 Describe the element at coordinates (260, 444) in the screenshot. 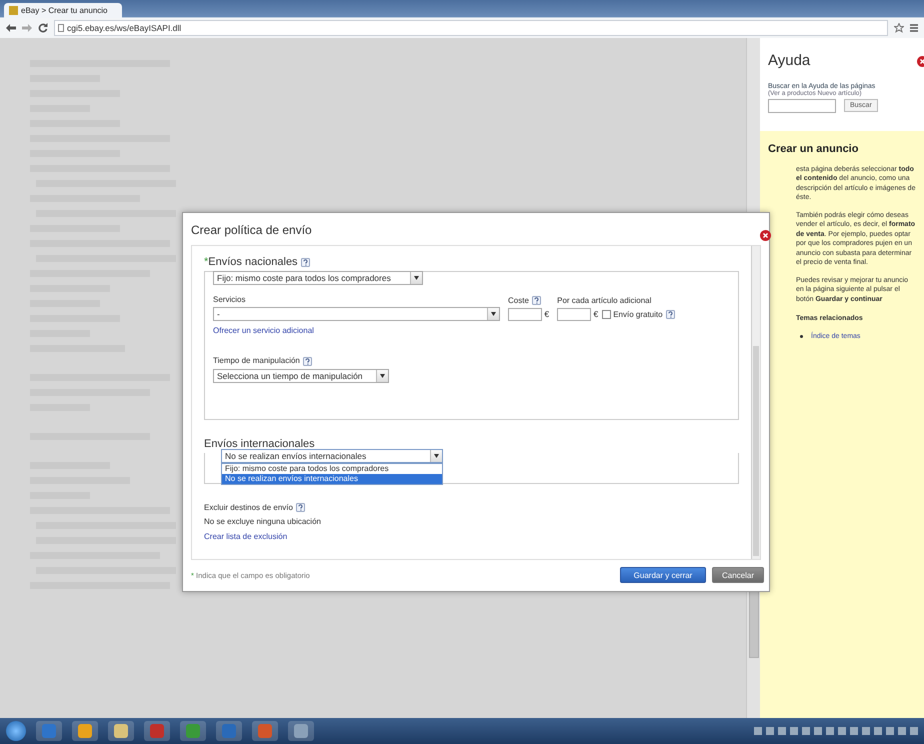

I see `section-title: Envíos internacionales` at that location.